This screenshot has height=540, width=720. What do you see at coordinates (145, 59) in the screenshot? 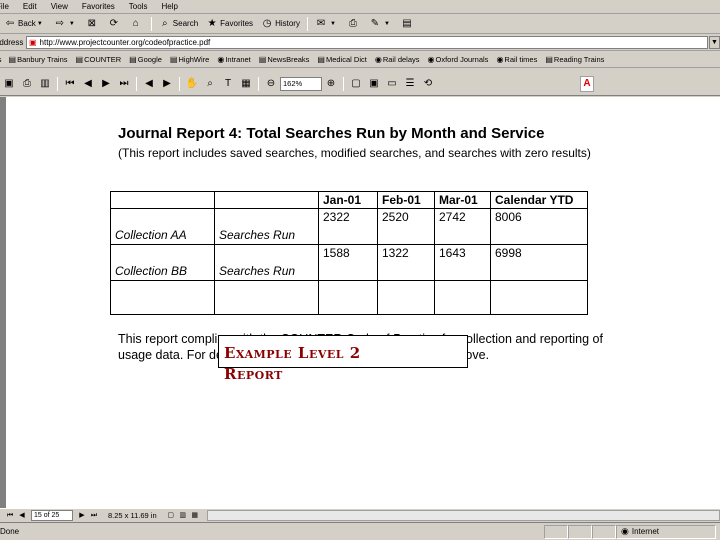
I see `link-google: ▤ Google` at bounding box center [145, 59].